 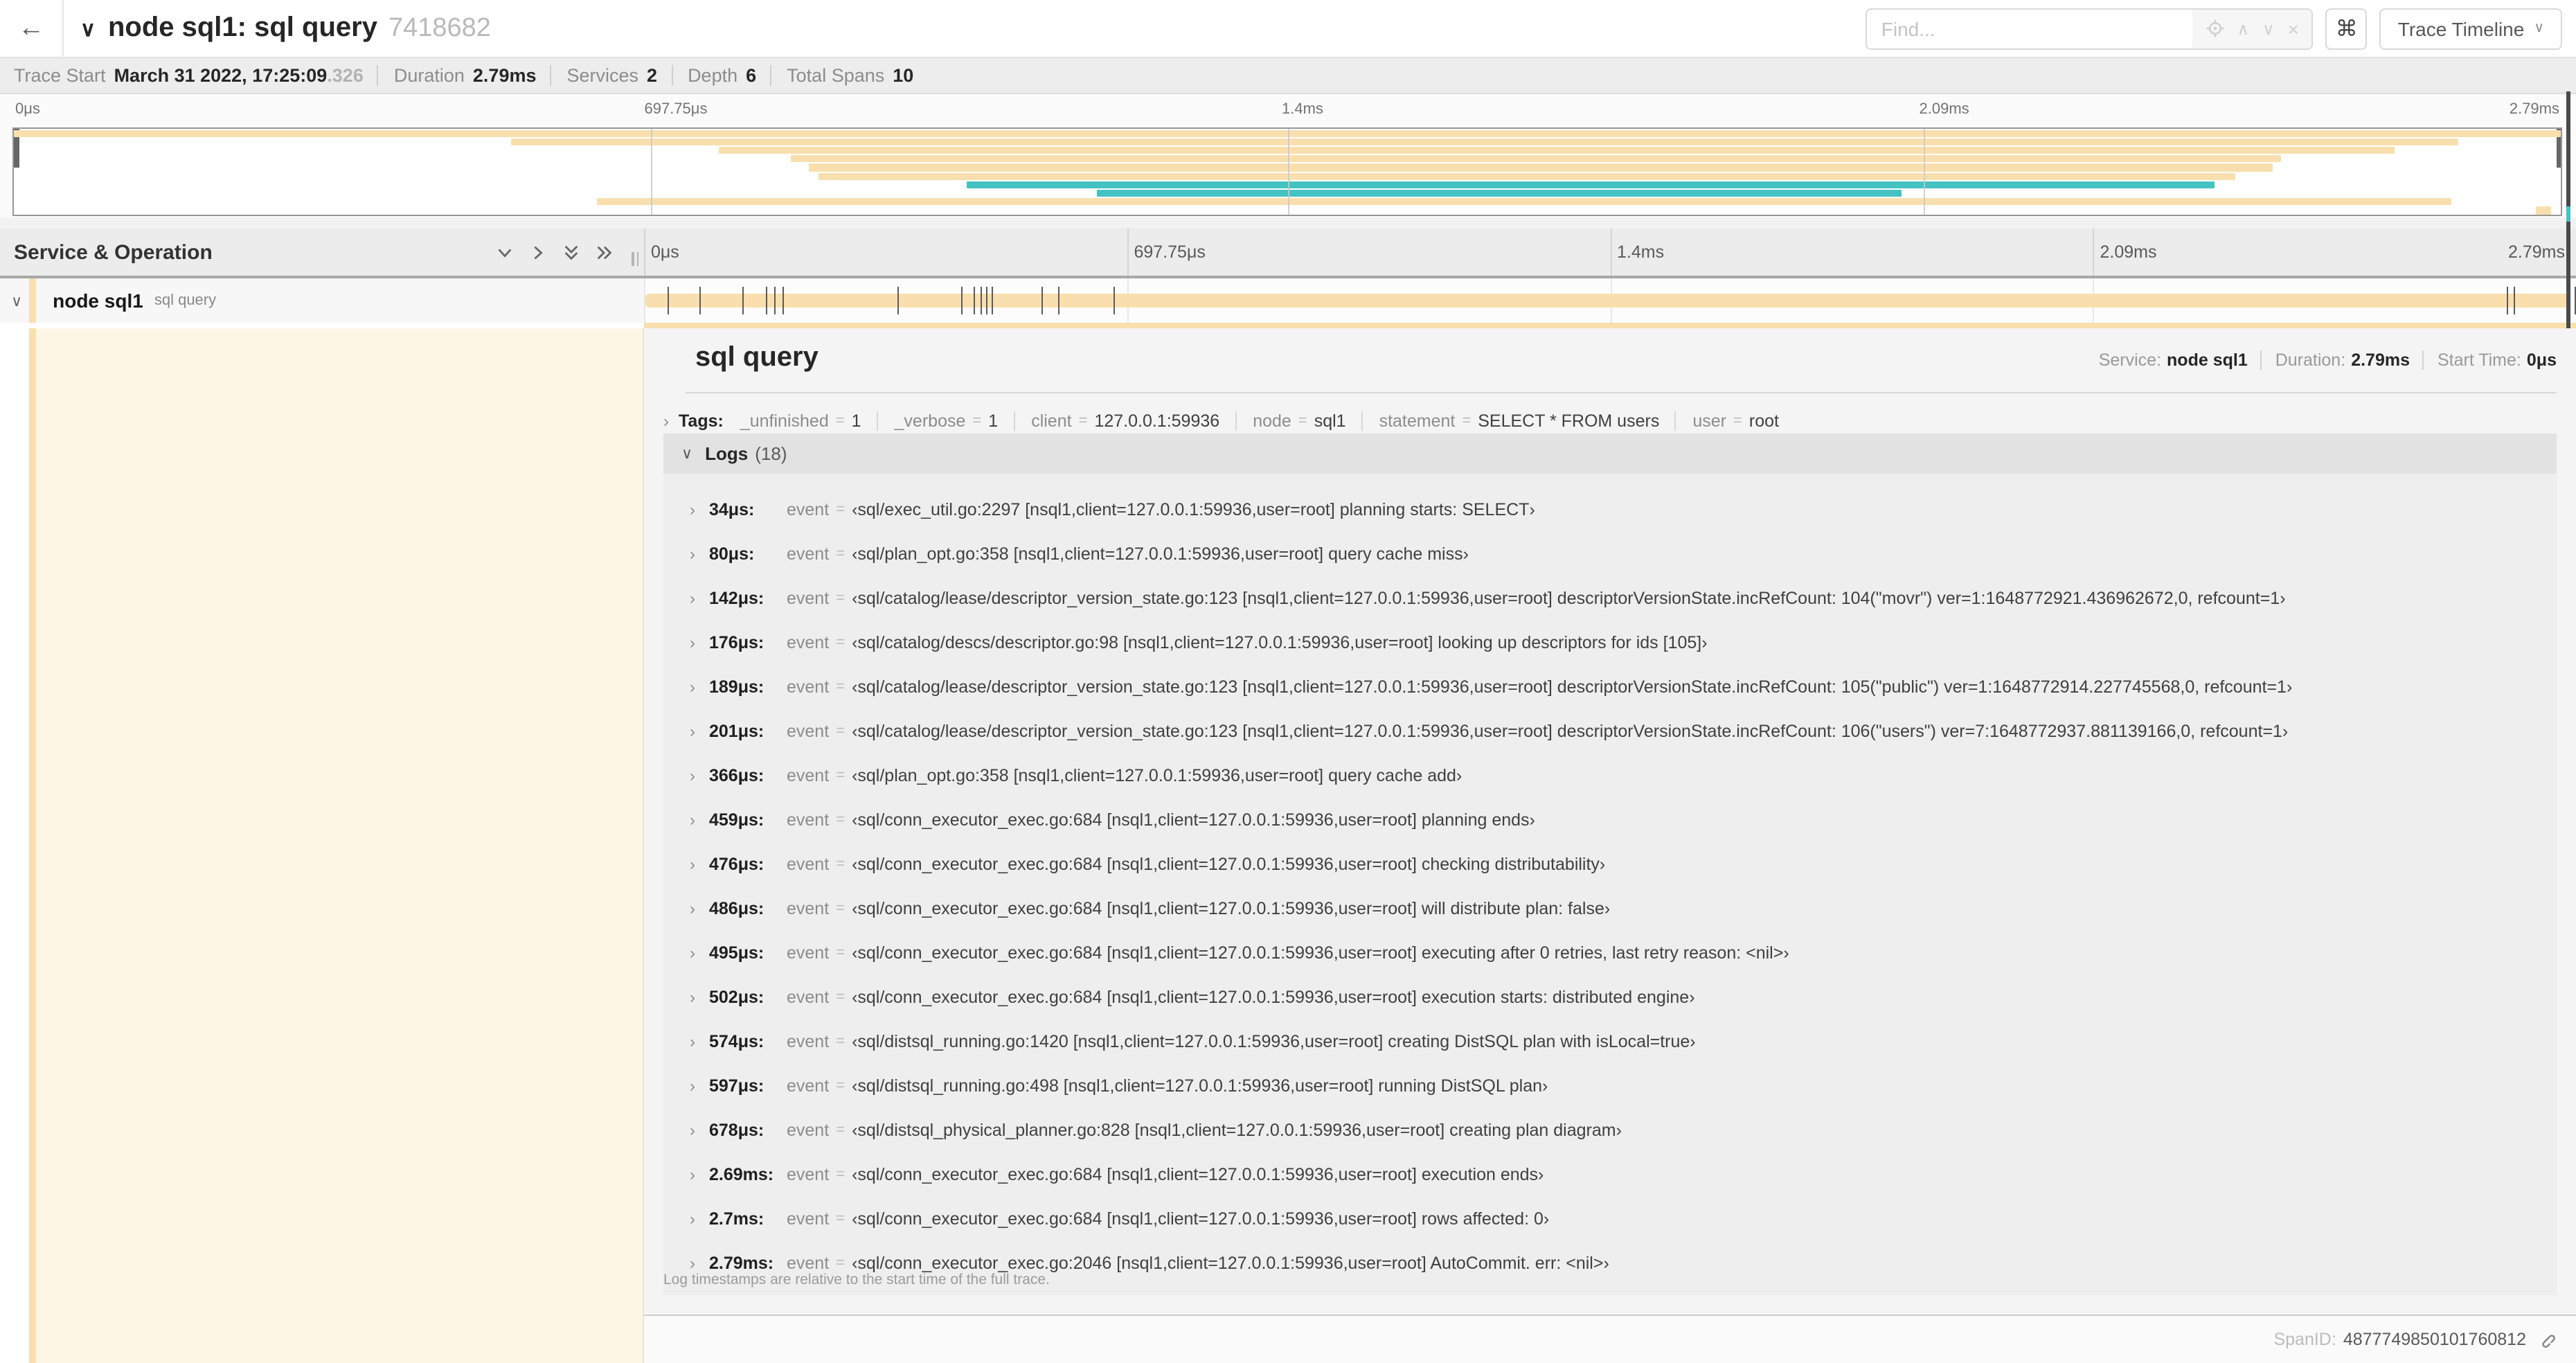 I want to click on span-collapse-chevron-icon: ∨, so click(x=16, y=301).